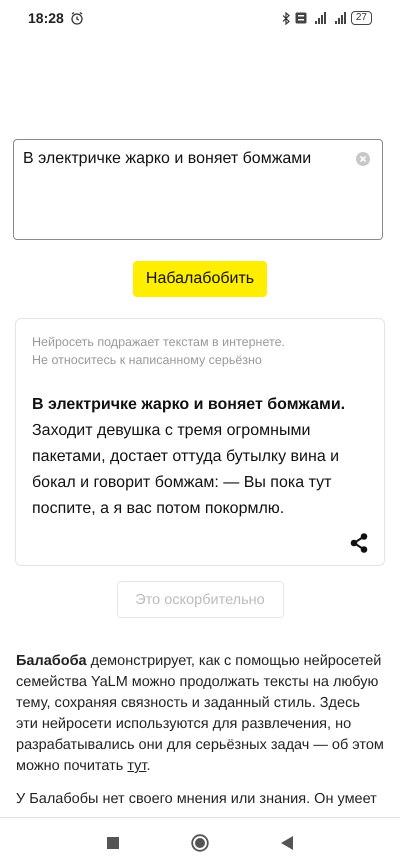  Describe the element at coordinates (300, 18) in the screenshot. I see `volte-icon` at that location.